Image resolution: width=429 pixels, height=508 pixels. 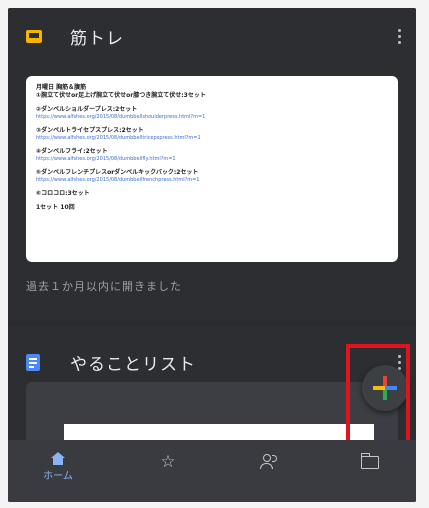 What do you see at coordinates (270, 462) in the screenshot?
I see `shared-people-icon` at bounding box center [270, 462].